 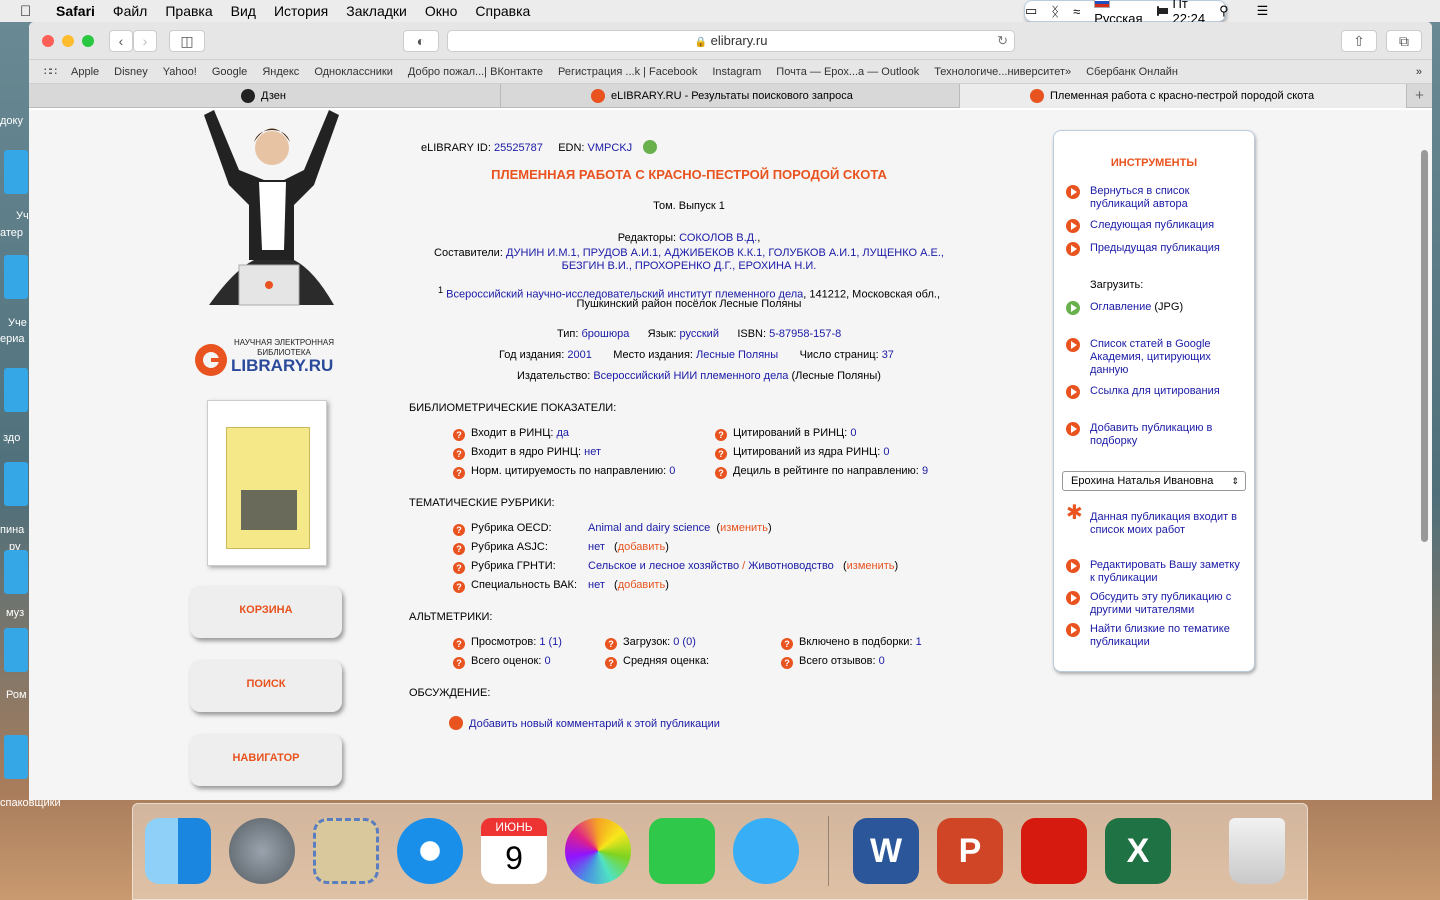 What do you see at coordinates (188, 11) in the screenshot?
I see `menu-edit: Правка` at bounding box center [188, 11].